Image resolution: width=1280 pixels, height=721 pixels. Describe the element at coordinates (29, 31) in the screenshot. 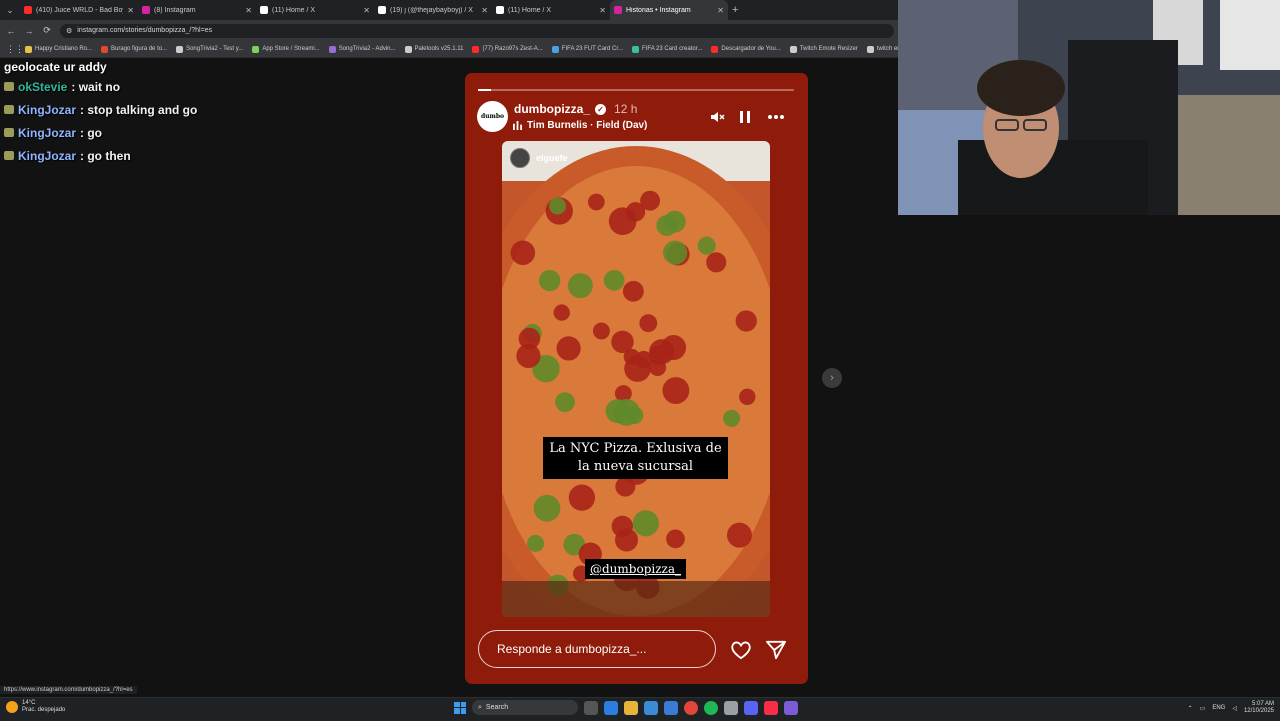

I see `forward-icon: →` at that location.